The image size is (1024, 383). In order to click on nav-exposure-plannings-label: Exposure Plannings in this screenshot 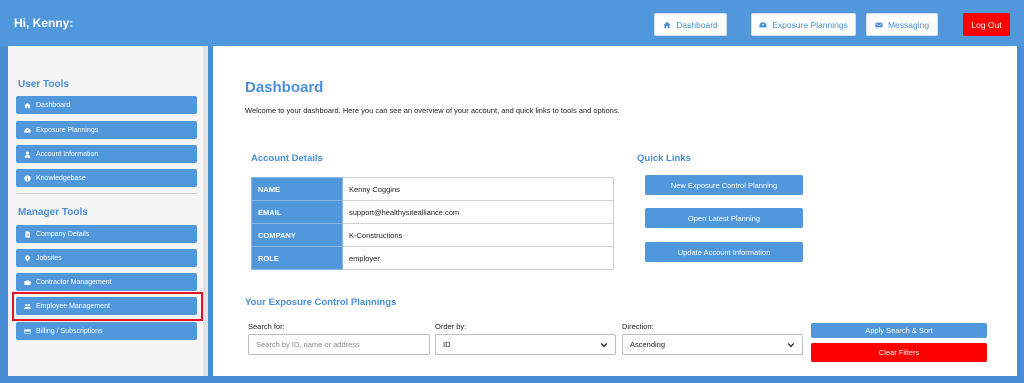, I will do `click(810, 24)`.